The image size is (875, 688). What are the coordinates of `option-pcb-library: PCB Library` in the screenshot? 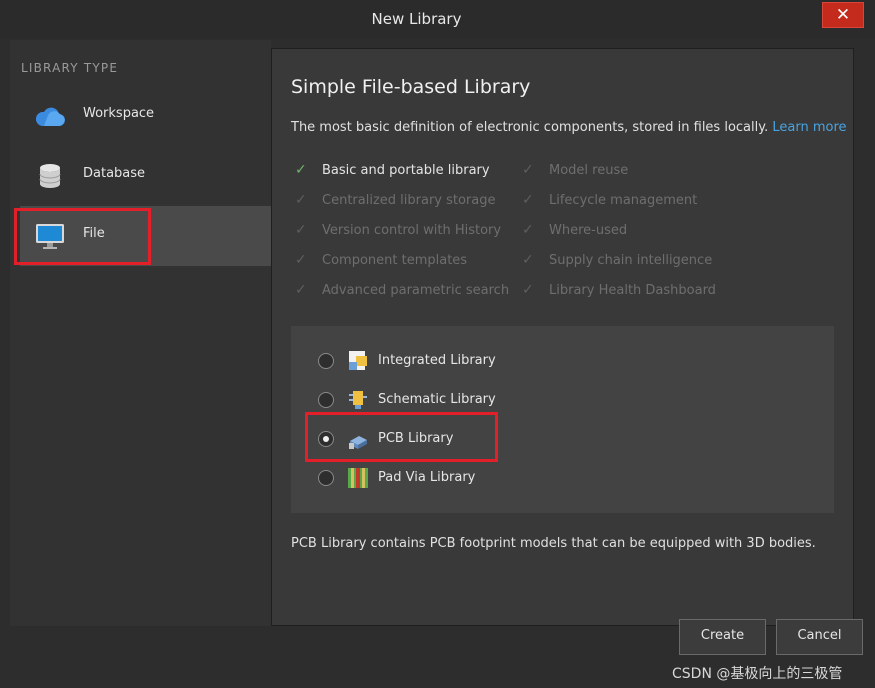 It's located at (418, 439).